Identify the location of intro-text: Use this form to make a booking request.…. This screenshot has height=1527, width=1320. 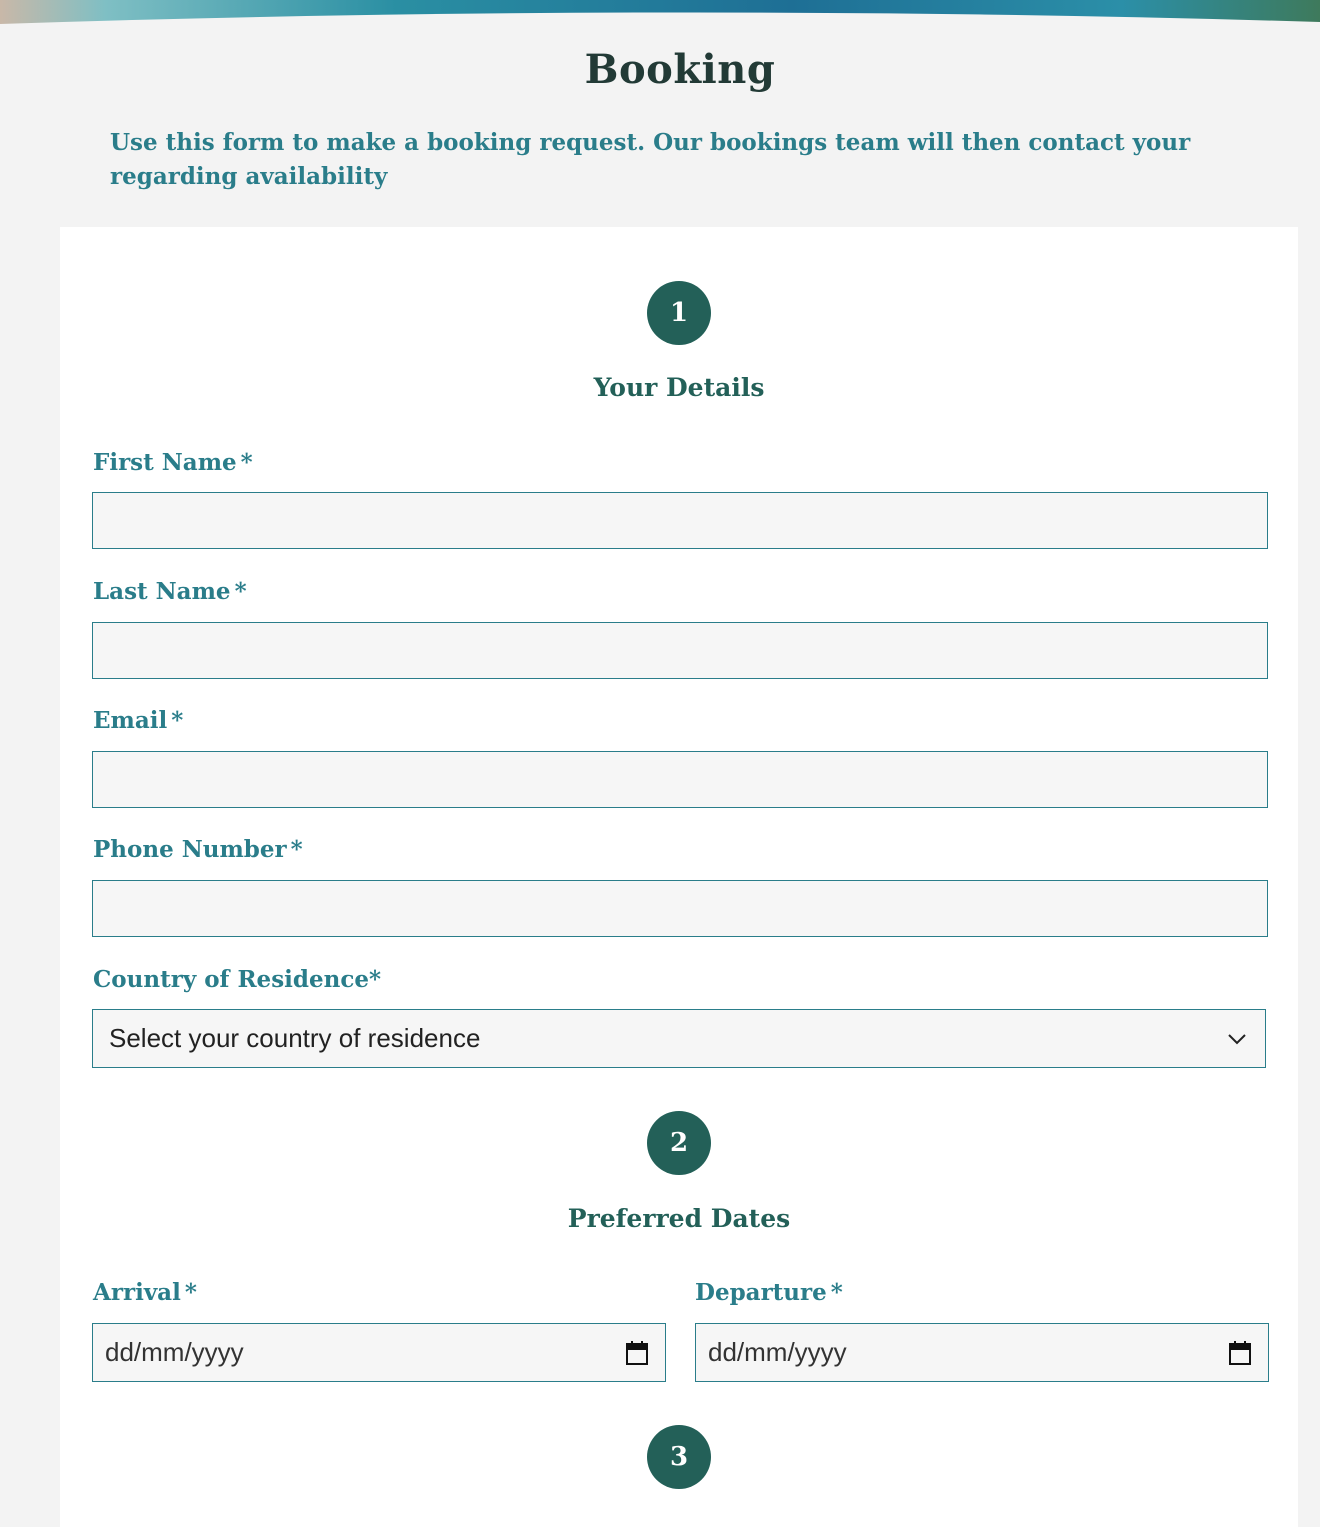
(650, 159).